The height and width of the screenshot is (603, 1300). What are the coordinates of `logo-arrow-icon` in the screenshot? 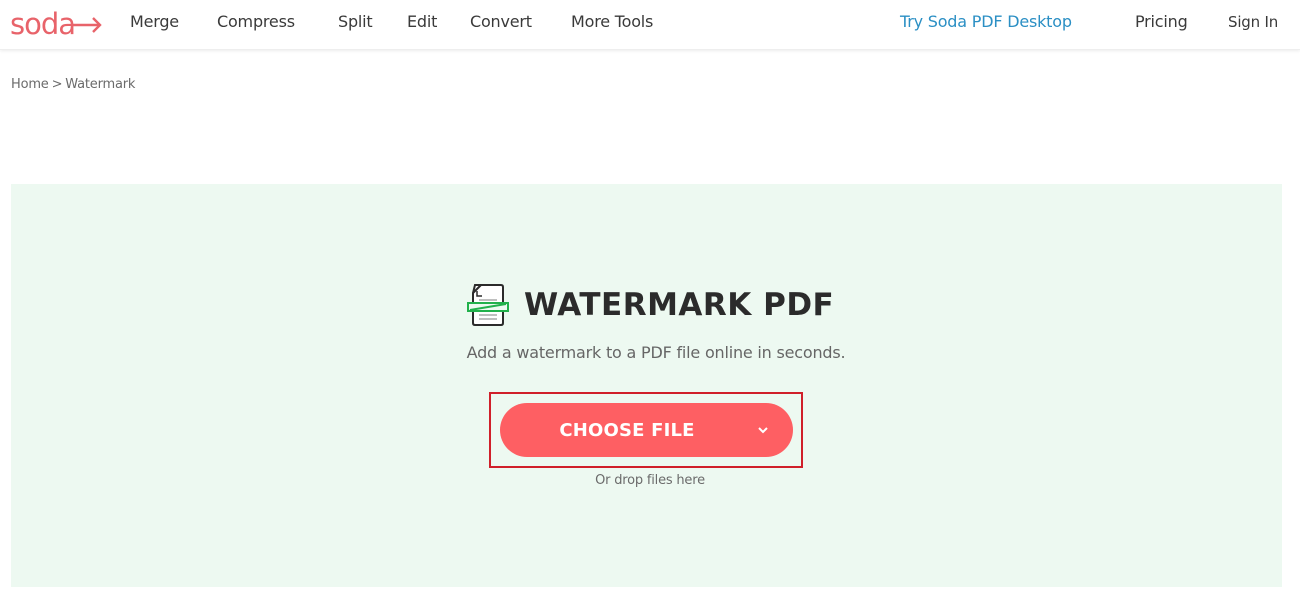 It's located at (87, 25).